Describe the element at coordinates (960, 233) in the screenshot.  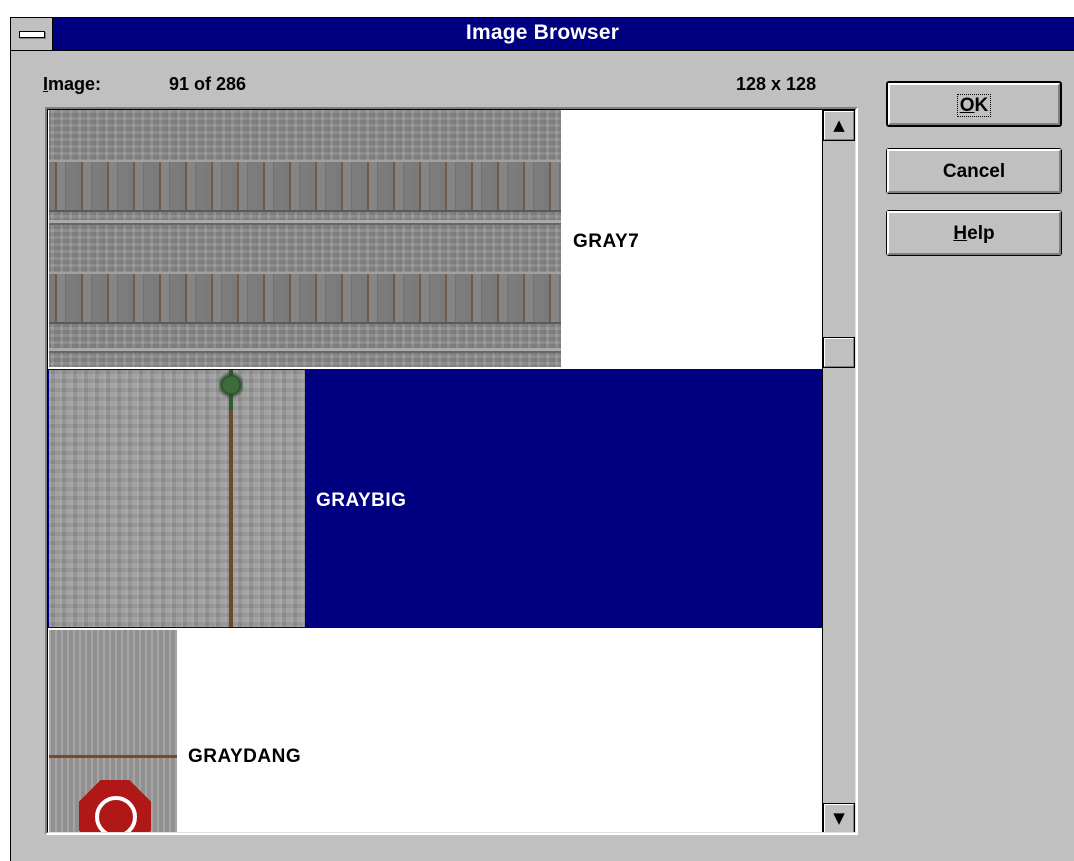
I see `help-accel: H` at that location.